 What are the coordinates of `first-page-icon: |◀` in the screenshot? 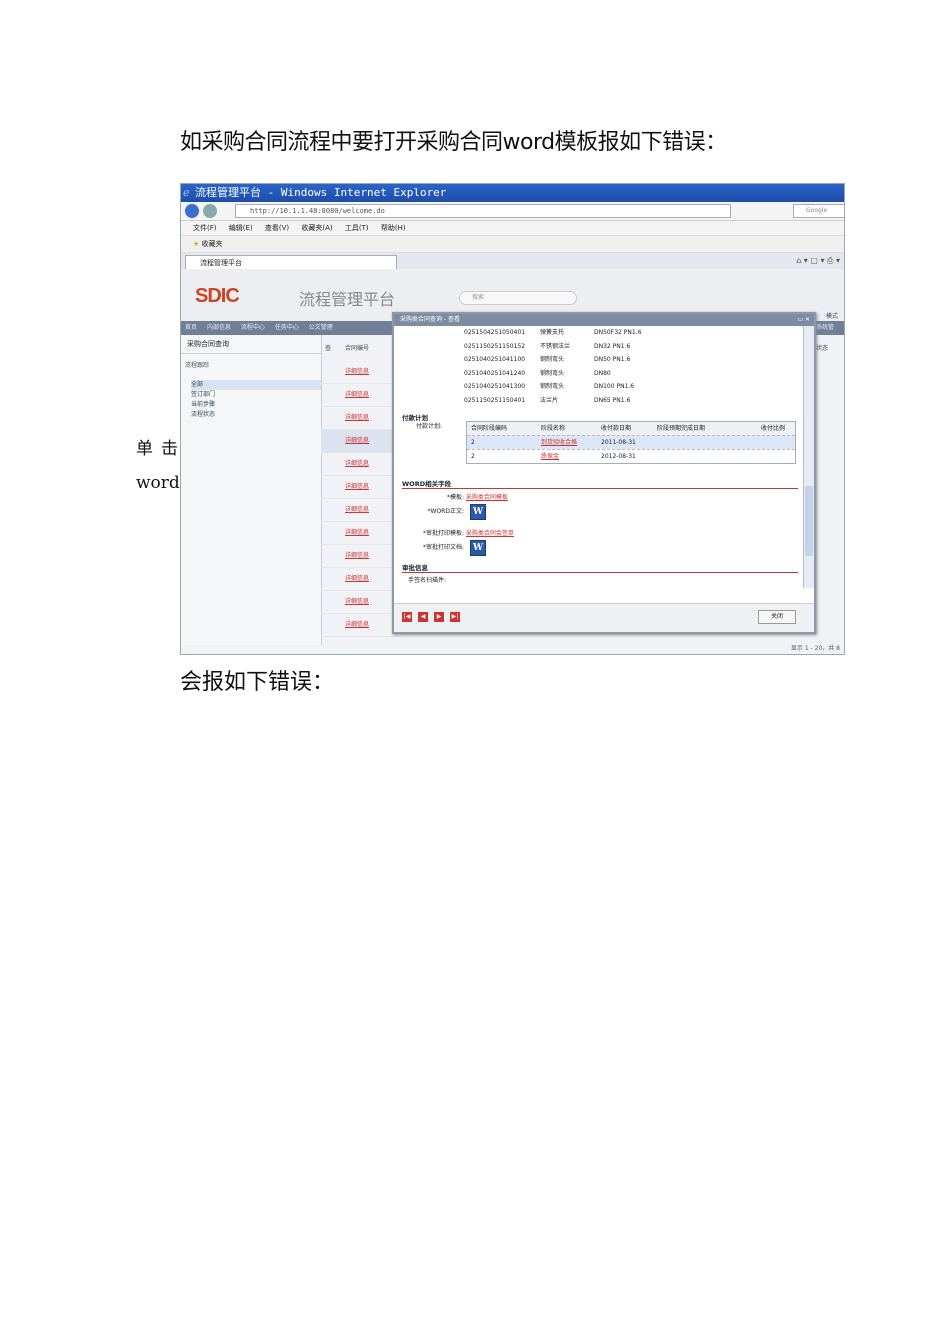 It's located at (407, 617).